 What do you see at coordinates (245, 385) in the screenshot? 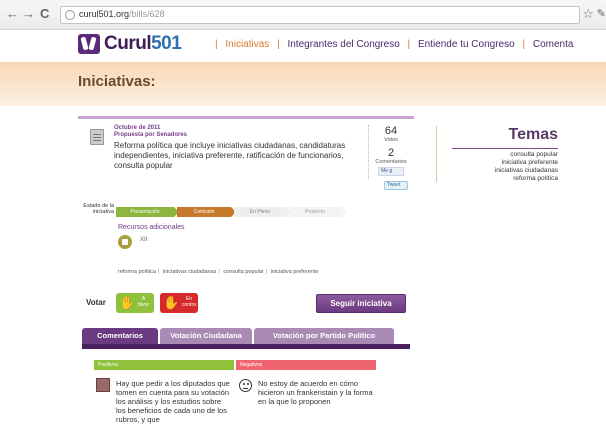
I see `neutral-face-icon` at bounding box center [245, 385].